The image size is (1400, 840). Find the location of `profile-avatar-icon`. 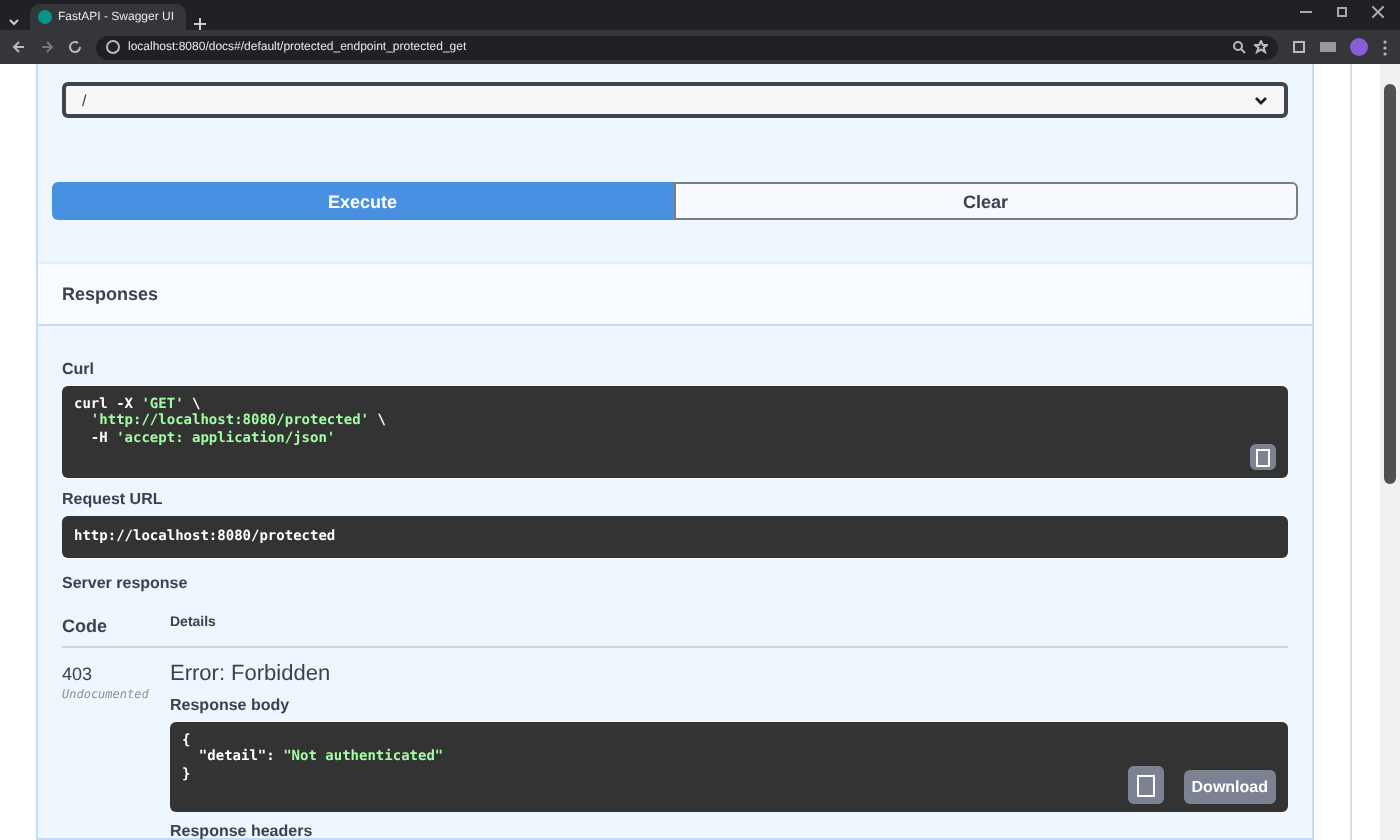

profile-avatar-icon is located at coordinates (1359, 47).